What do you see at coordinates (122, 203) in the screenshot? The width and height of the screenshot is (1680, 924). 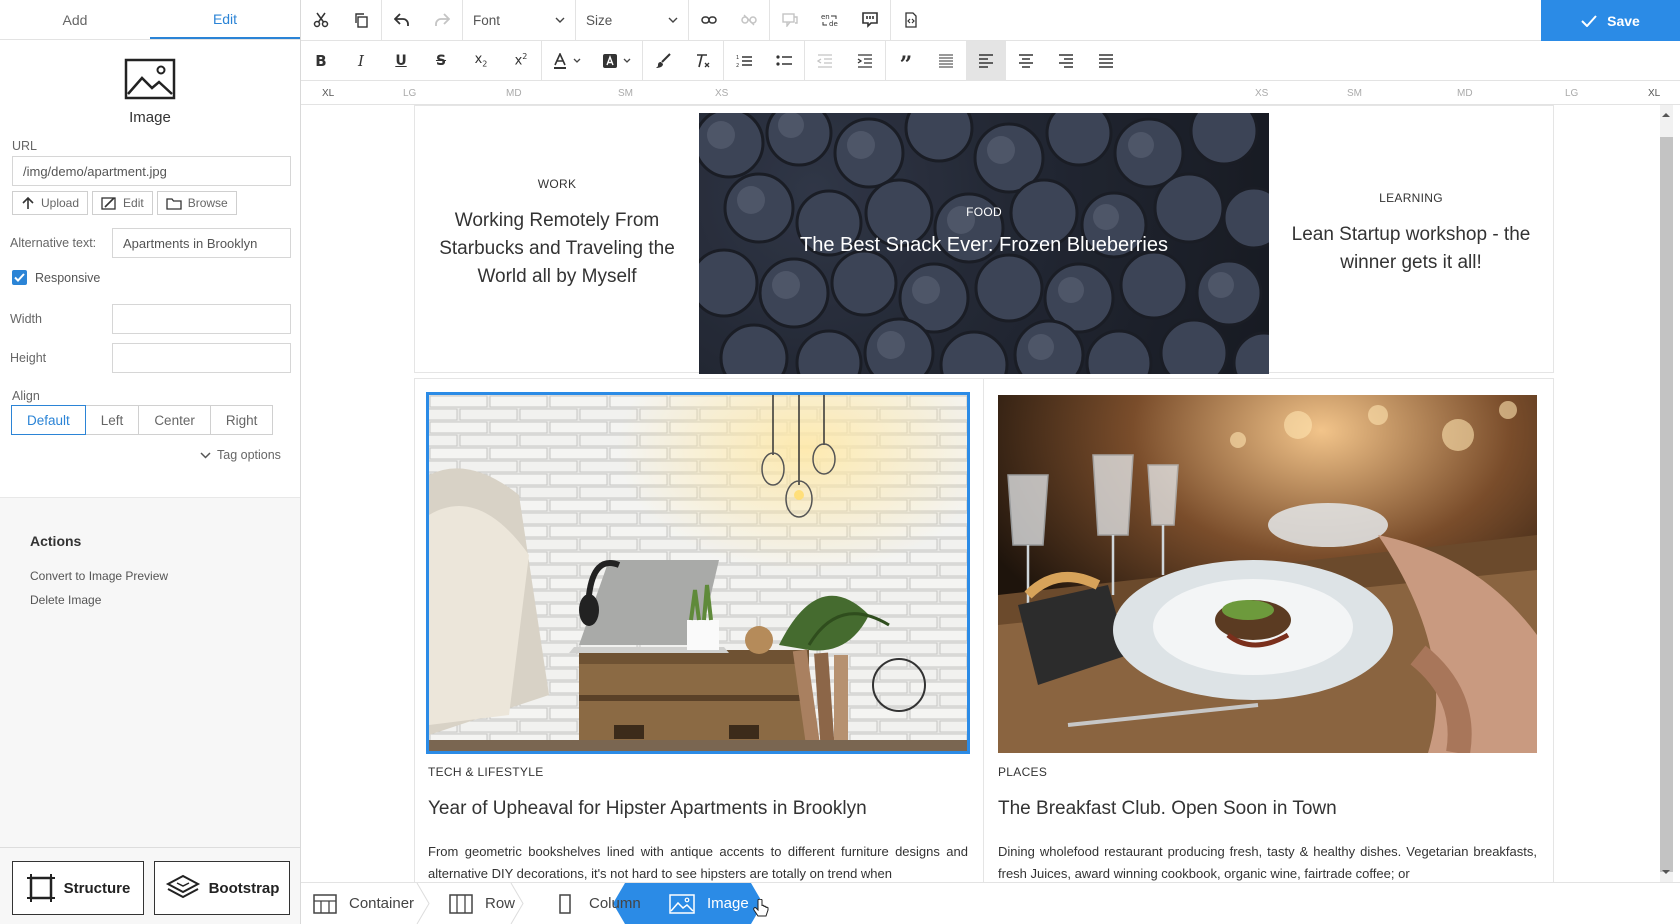 I see `edit-image-button: Edit` at bounding box center [122, 203].